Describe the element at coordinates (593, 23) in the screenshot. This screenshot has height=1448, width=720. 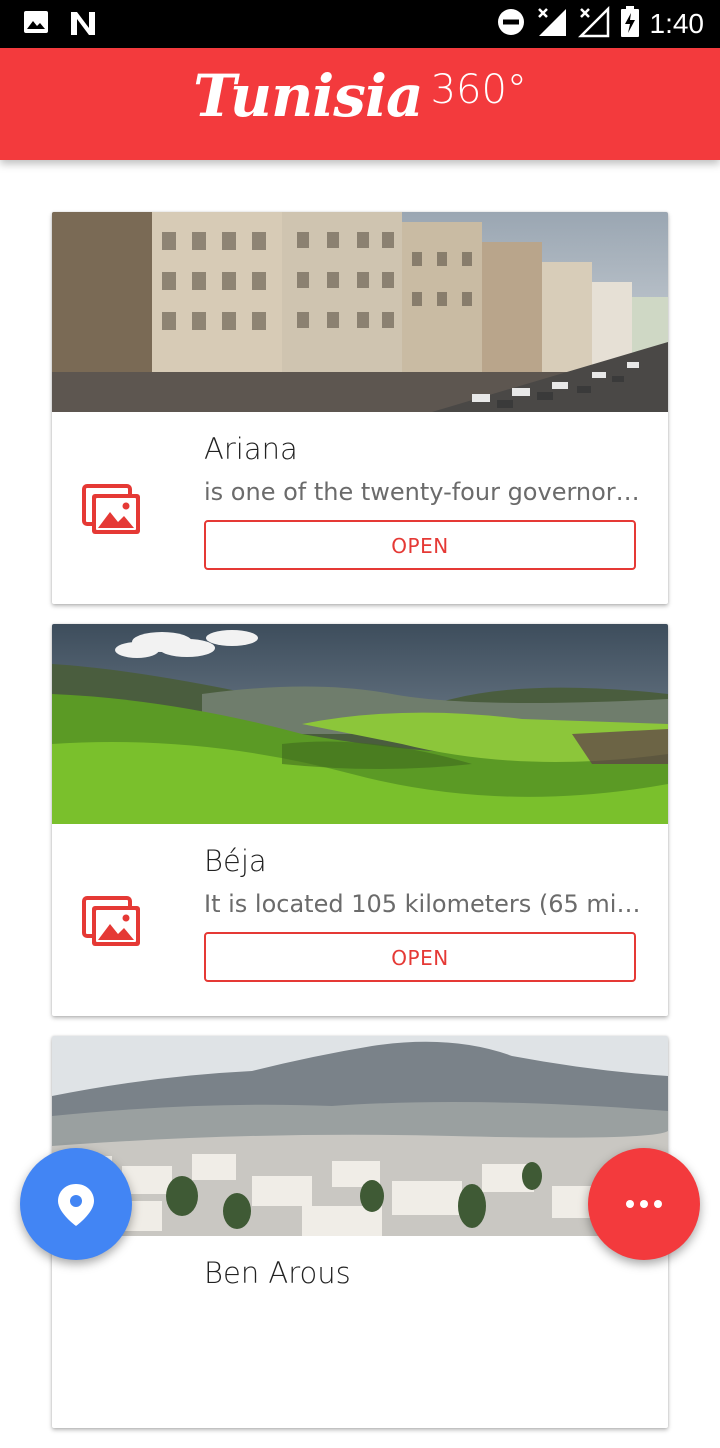
I see `signal-no-service-icon` at that location.